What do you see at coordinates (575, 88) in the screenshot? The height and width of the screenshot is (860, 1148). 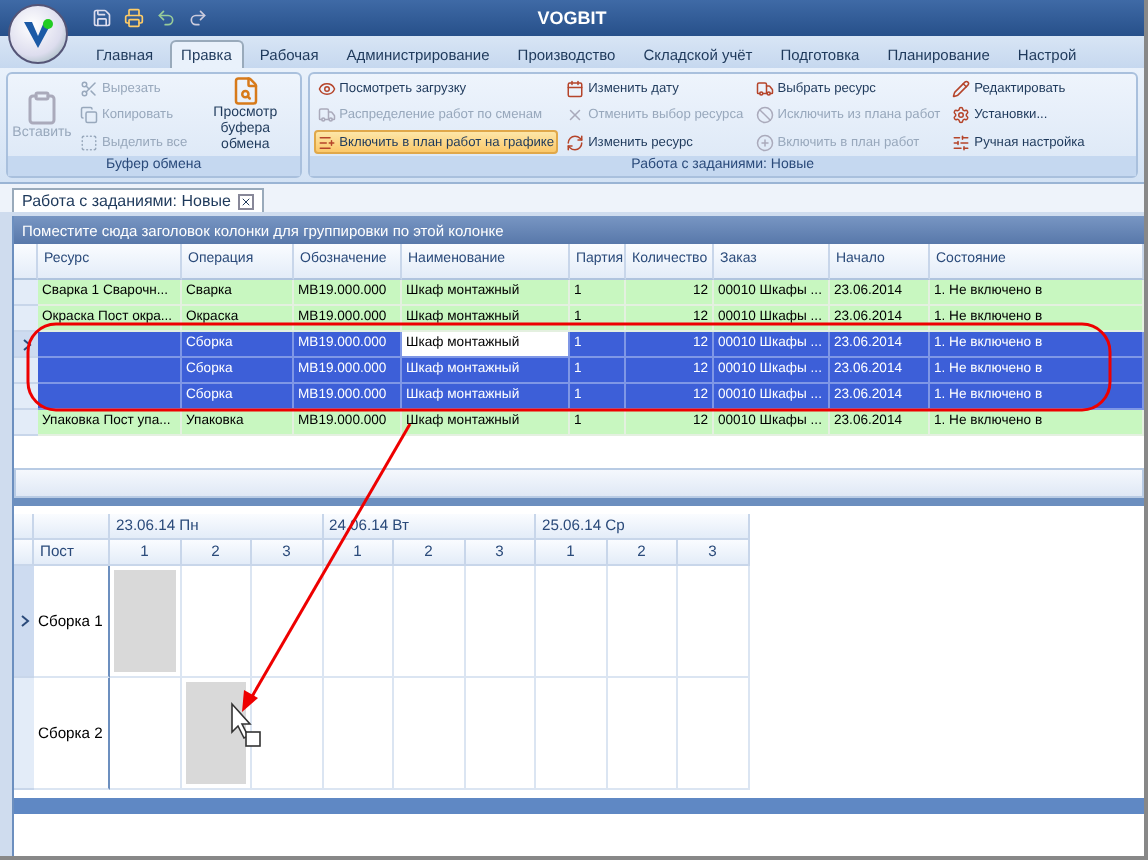 I see `calendar-icon` at bounding box center [575, 88].